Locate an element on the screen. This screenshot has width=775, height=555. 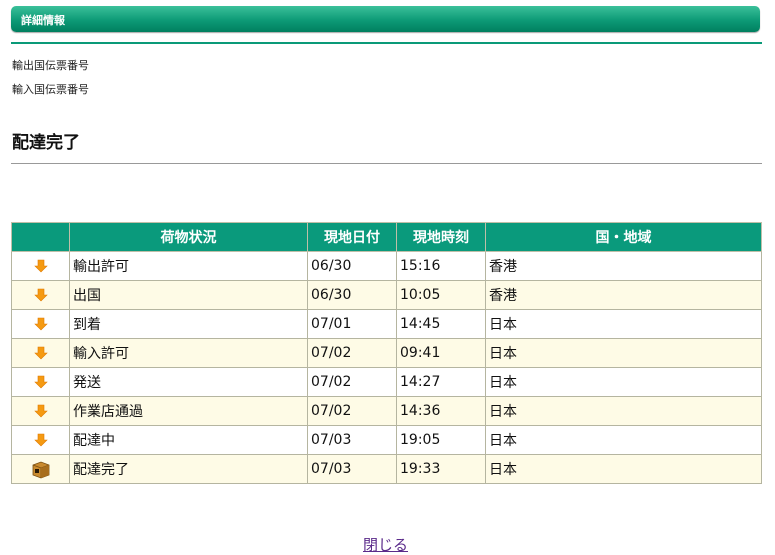
row-status: 配達完了 is located at coordinates (188, 469).